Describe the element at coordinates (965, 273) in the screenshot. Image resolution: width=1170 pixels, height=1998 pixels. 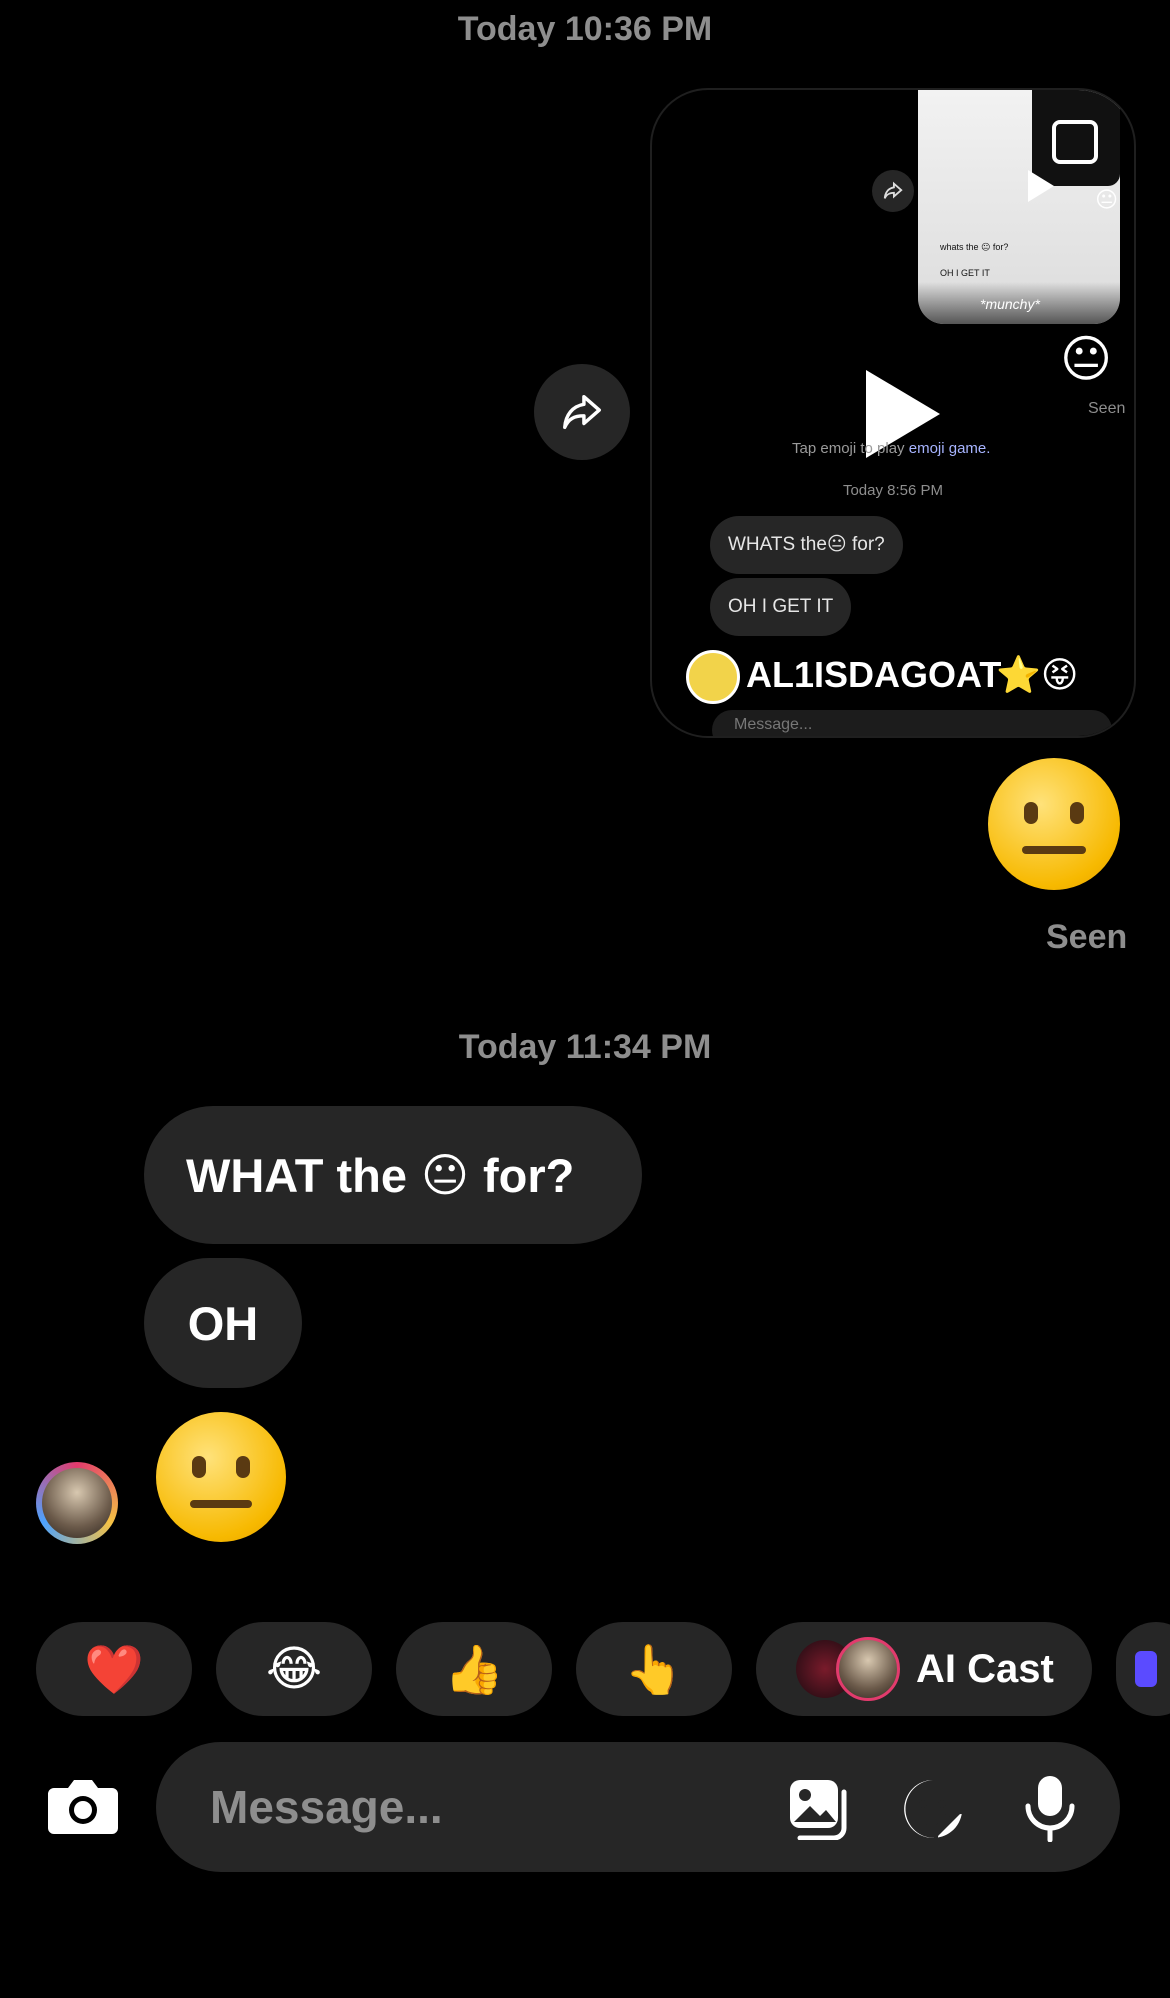
I see `thumb-text: OH I GET IT` at that location.